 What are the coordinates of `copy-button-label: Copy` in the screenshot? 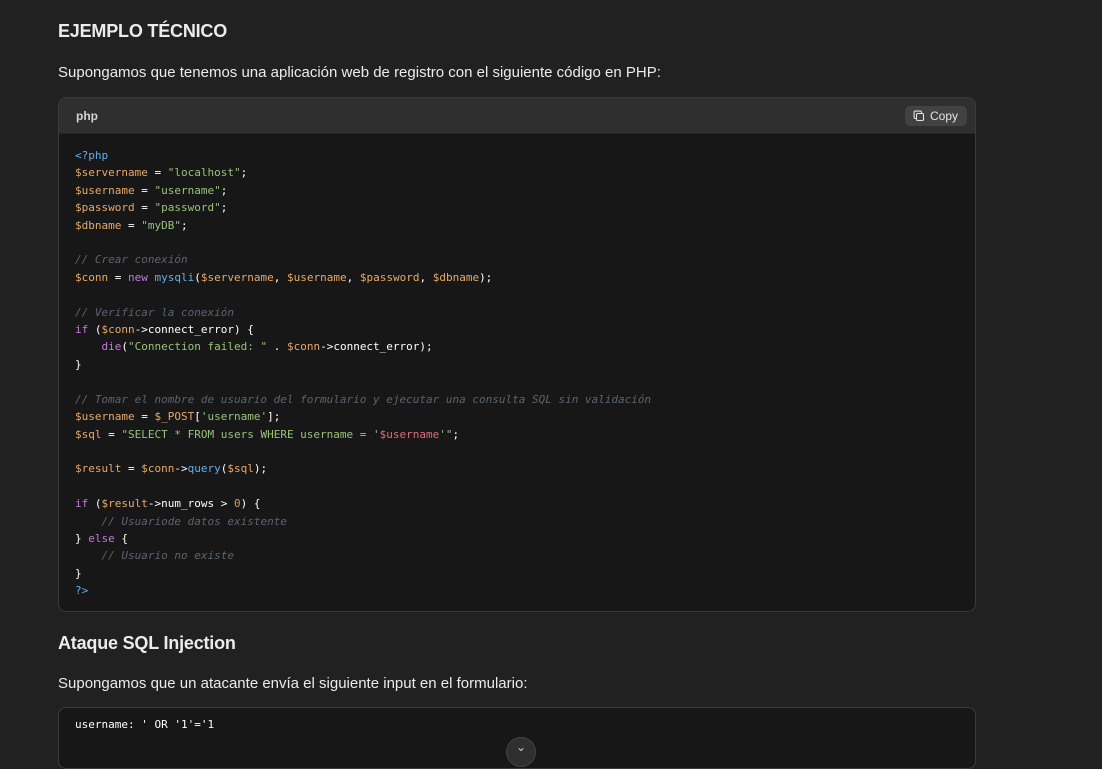 It's located at (943, 115).